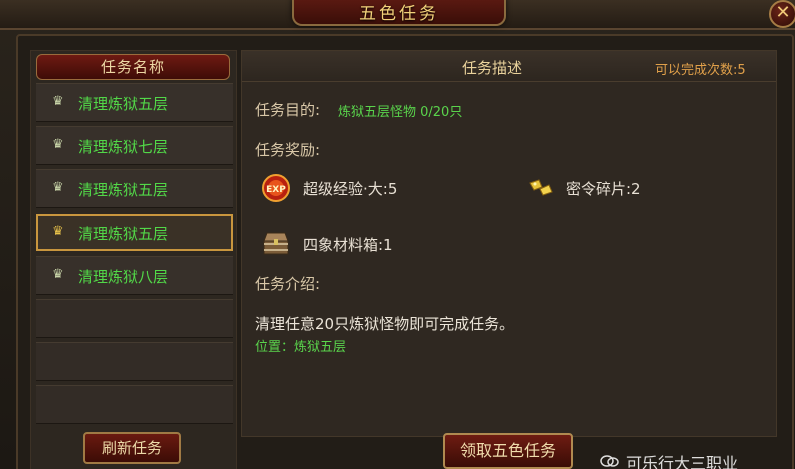 The image size is (795, 469). Describe the element at coordinates (700, 70) in the screenshot. I see `completion-count: 可以完成次数:5` at that location.